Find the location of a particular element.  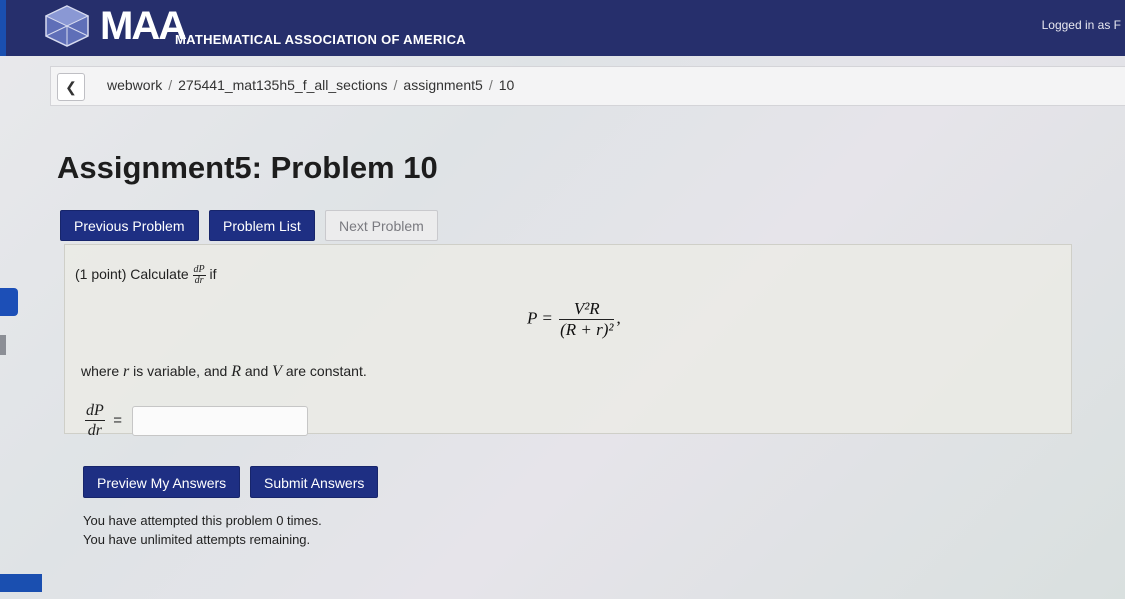

chevron-left-icon: ❮ is located at coordinates (71, 87).